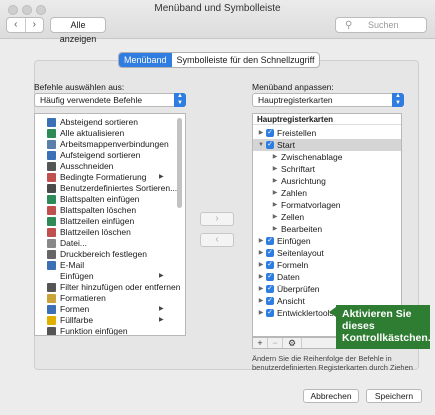 The width and height of the screenshot is (435, 415). Describe the element at coordinates (105, 309) in the screenshot. I see `command-item: Formen ▶` at that location.